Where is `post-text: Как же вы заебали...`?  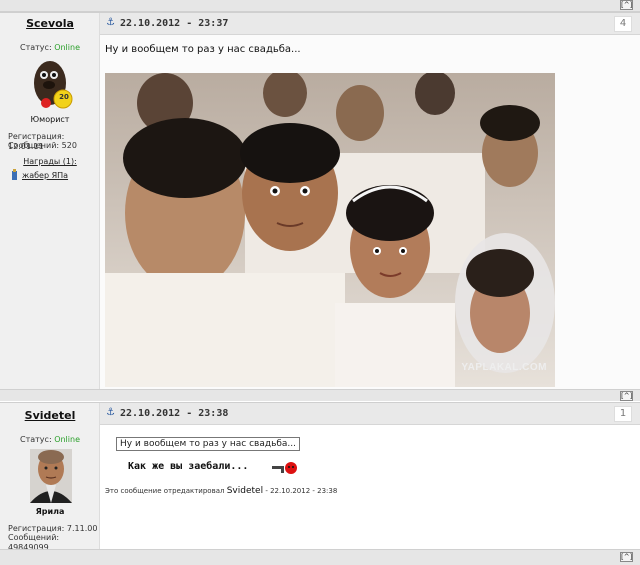 post-text: Как же вы заебали... is located at coordinates (188, 466).